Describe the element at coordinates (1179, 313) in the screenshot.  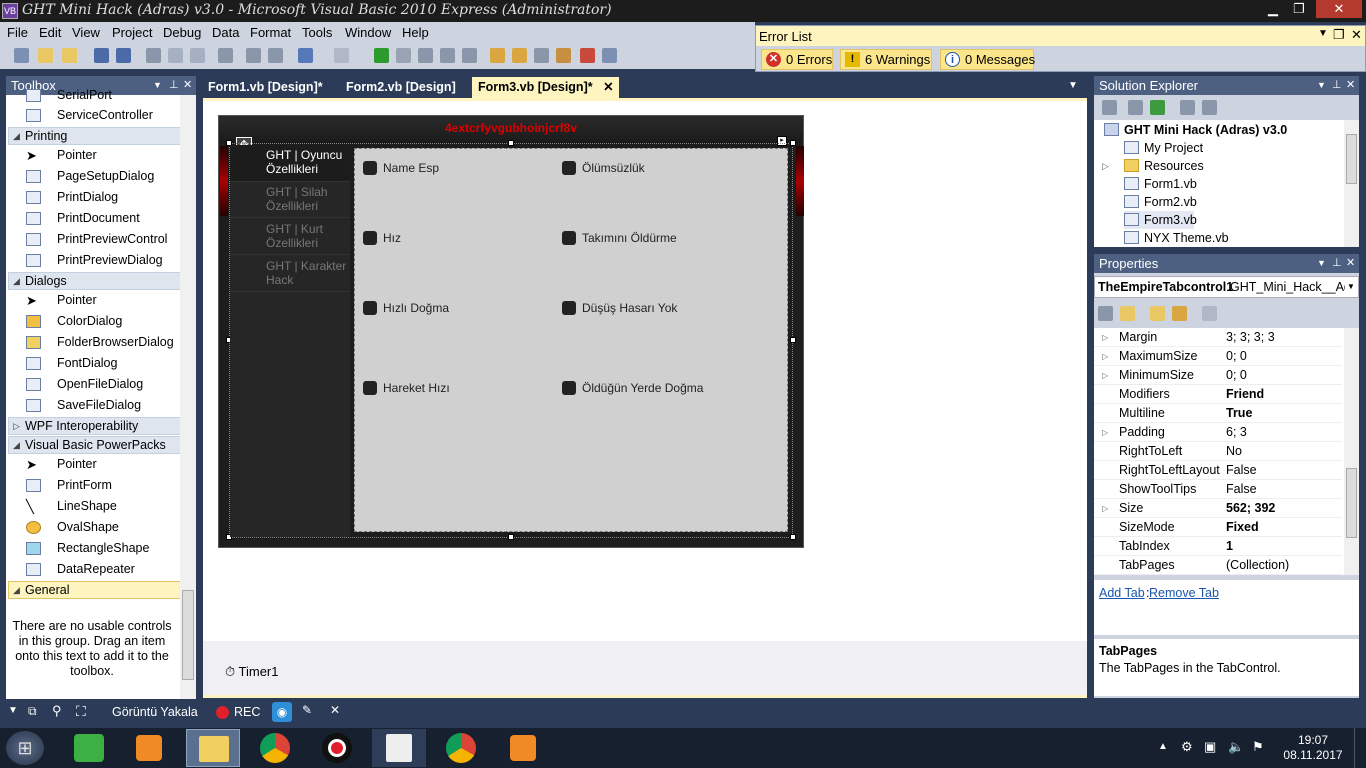
I see `events-icon` at that location.